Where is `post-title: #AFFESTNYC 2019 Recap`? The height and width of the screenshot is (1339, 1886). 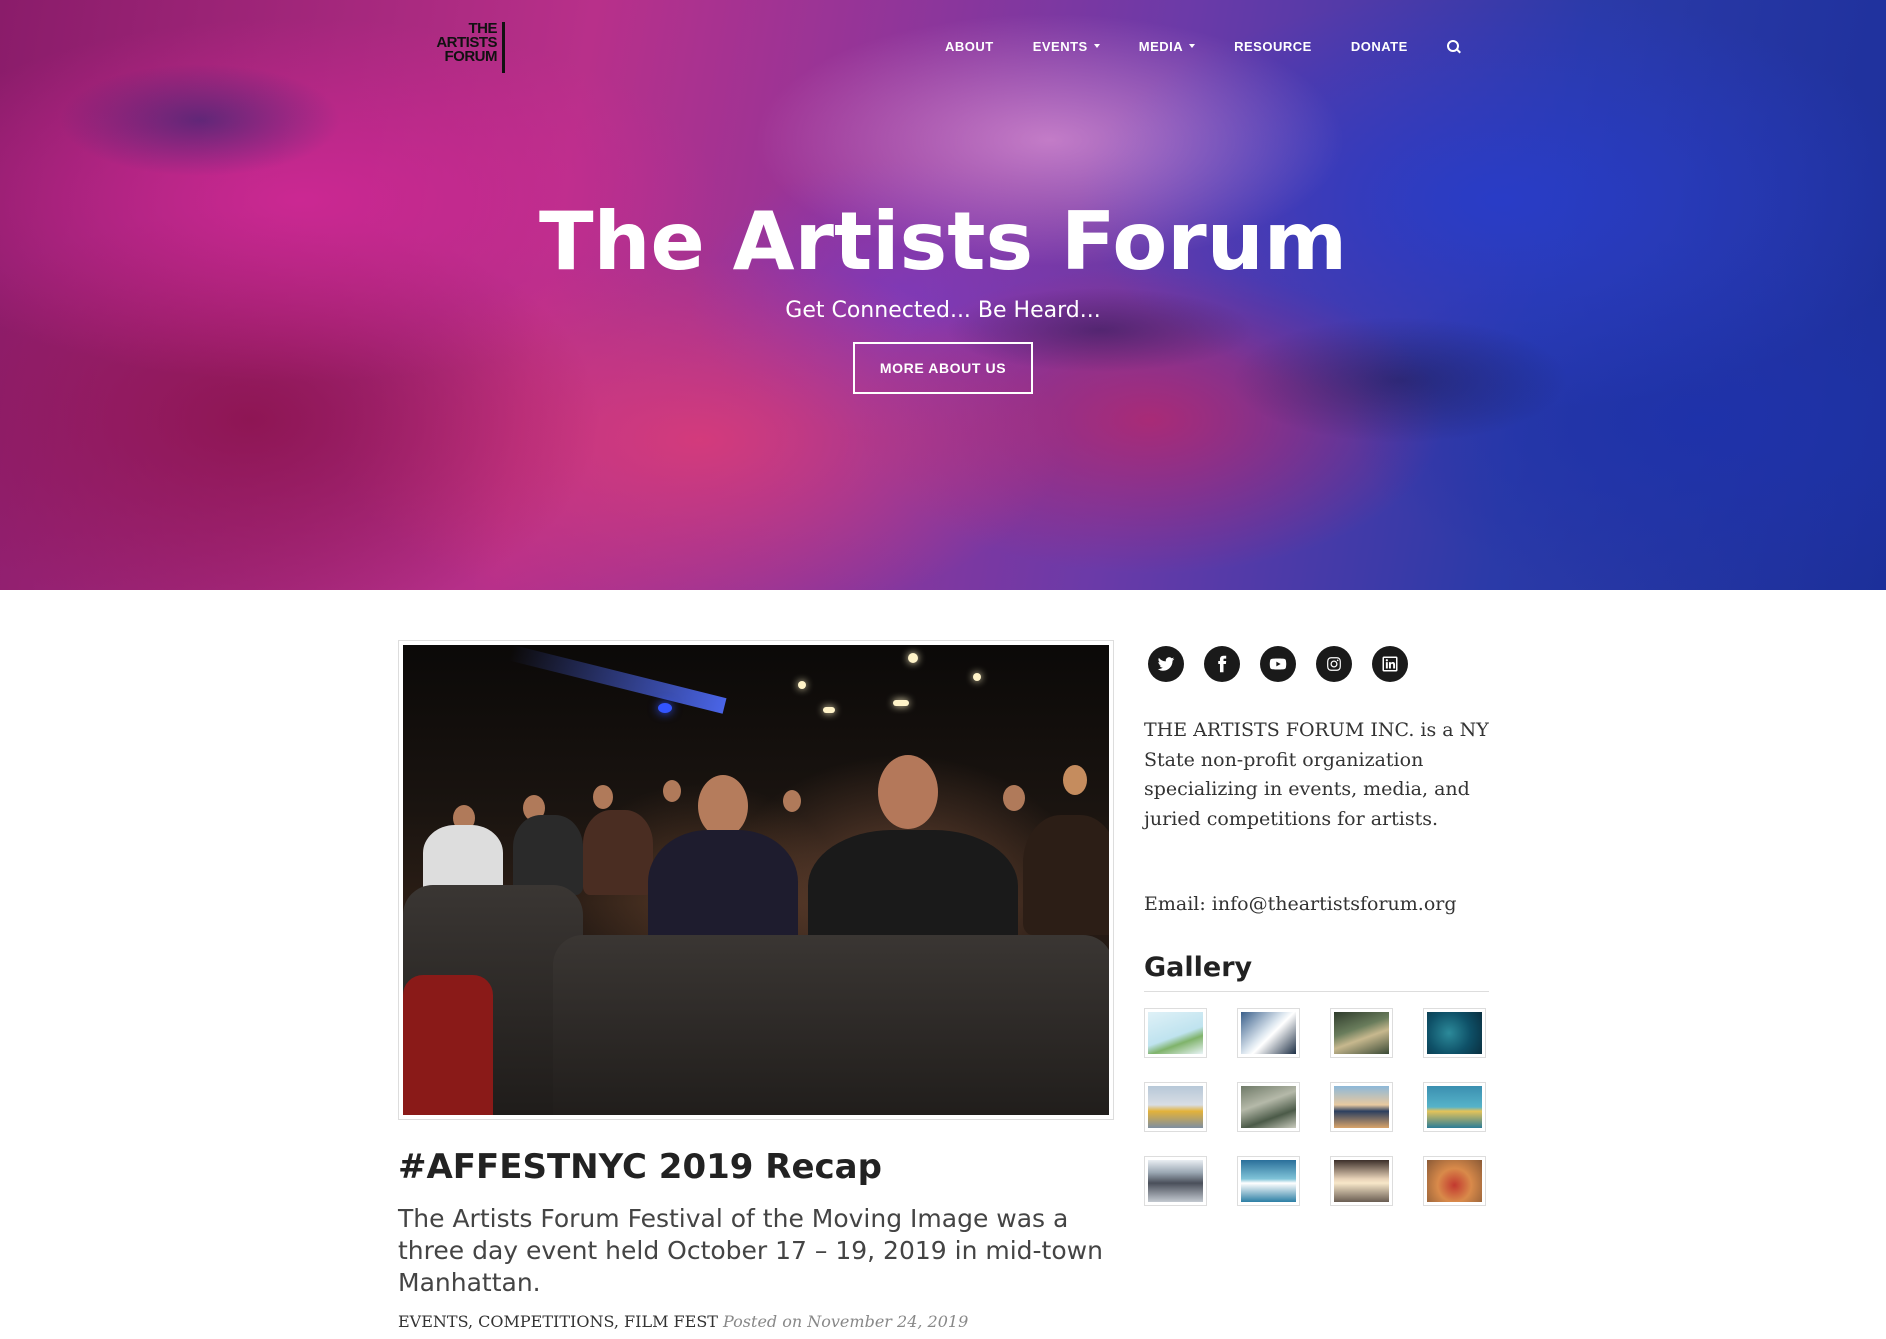
post-title: #AFFESTNYC 2019 Recap is located at coordinates (640, 1167).